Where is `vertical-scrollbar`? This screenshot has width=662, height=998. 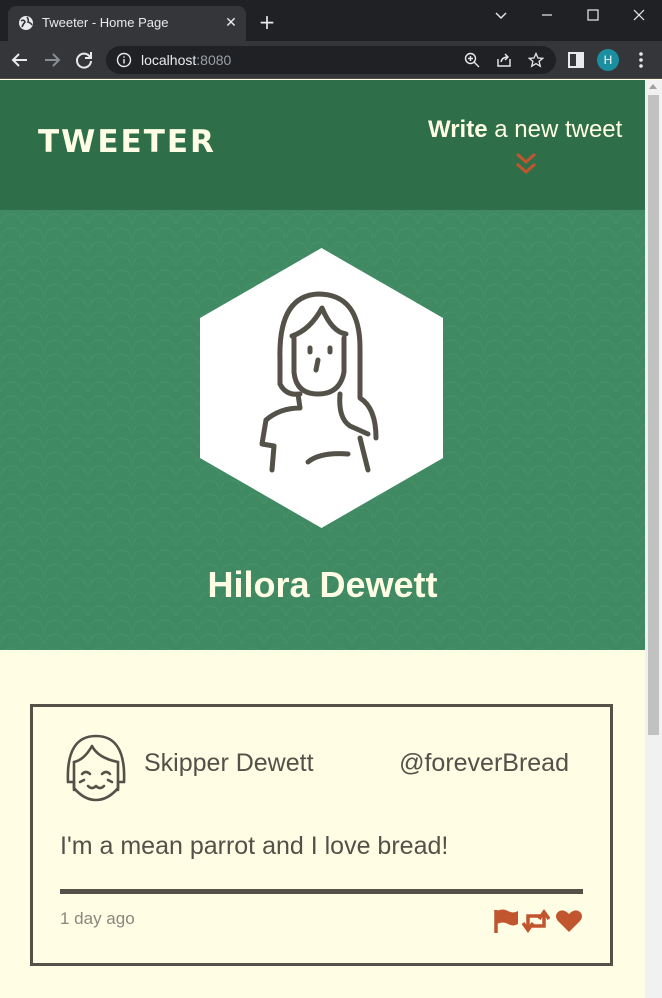
vertical-scrollbar is located at coordinates (653, 539).